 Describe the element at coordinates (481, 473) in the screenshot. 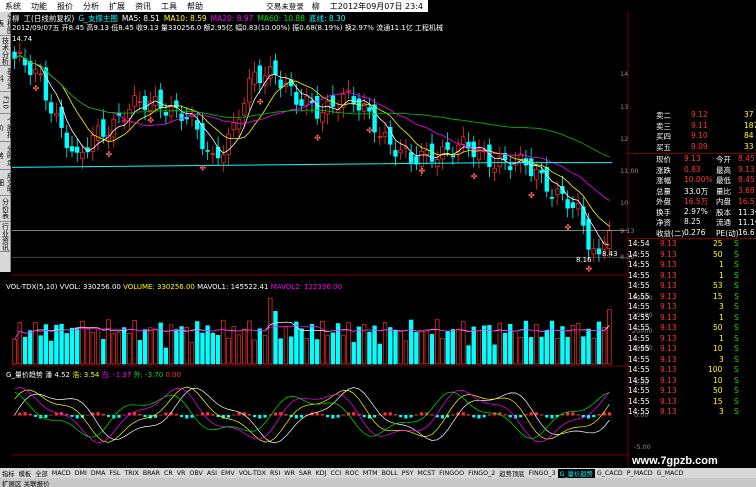

I see `indicator-tab-26: FINGO_2` at that location.